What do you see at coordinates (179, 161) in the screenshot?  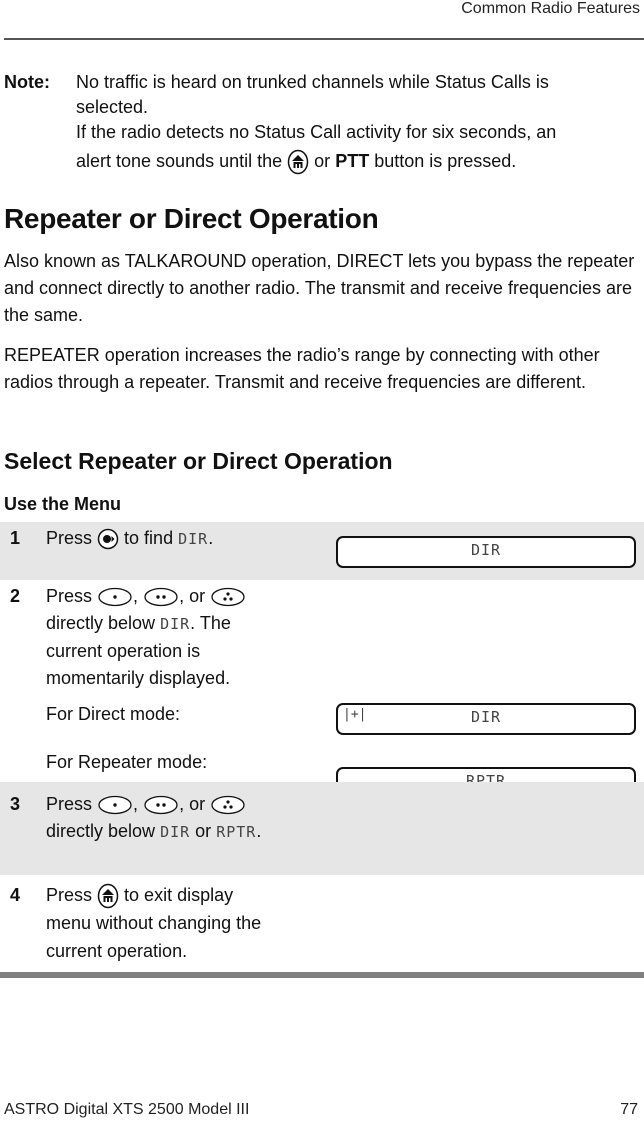 I see `note-text: alert tone sounds until the` at bounding box center [179, 161].